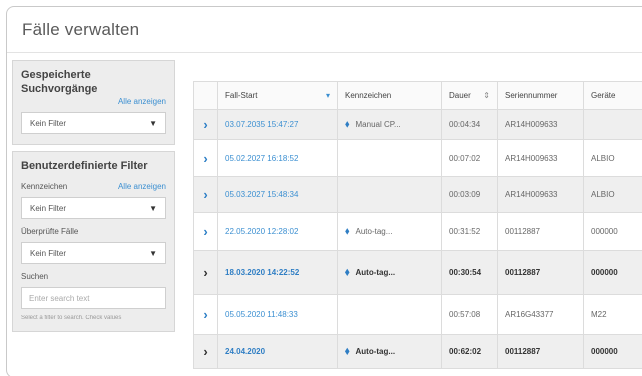  What do you see at coordinates (486, 95) in the screenshot?
I see `sort-icon: ⇕` at bounding box center [486, 95].